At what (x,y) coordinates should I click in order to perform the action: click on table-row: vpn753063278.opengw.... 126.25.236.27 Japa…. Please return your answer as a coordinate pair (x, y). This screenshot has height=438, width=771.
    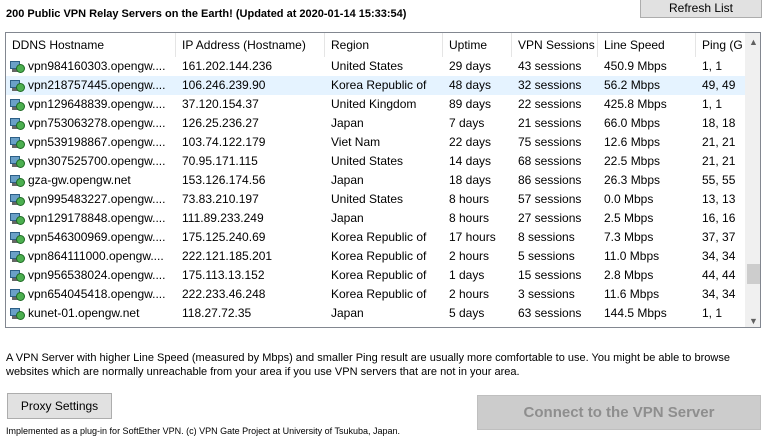
    Looking at the image, I should click on (376, 123).